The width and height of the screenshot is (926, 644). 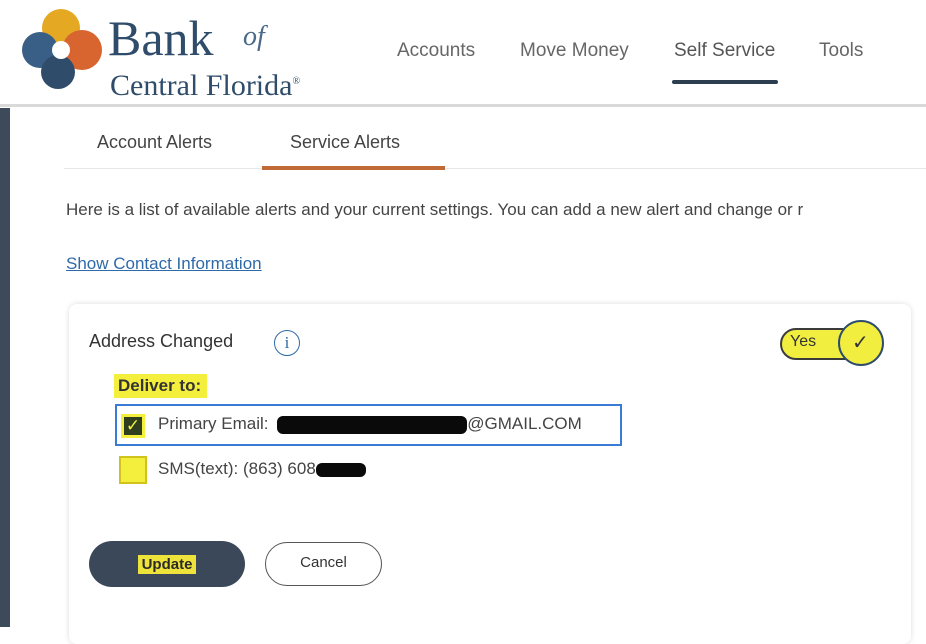 I want to click on nav-active-indicator, so click(x=725, y=82).